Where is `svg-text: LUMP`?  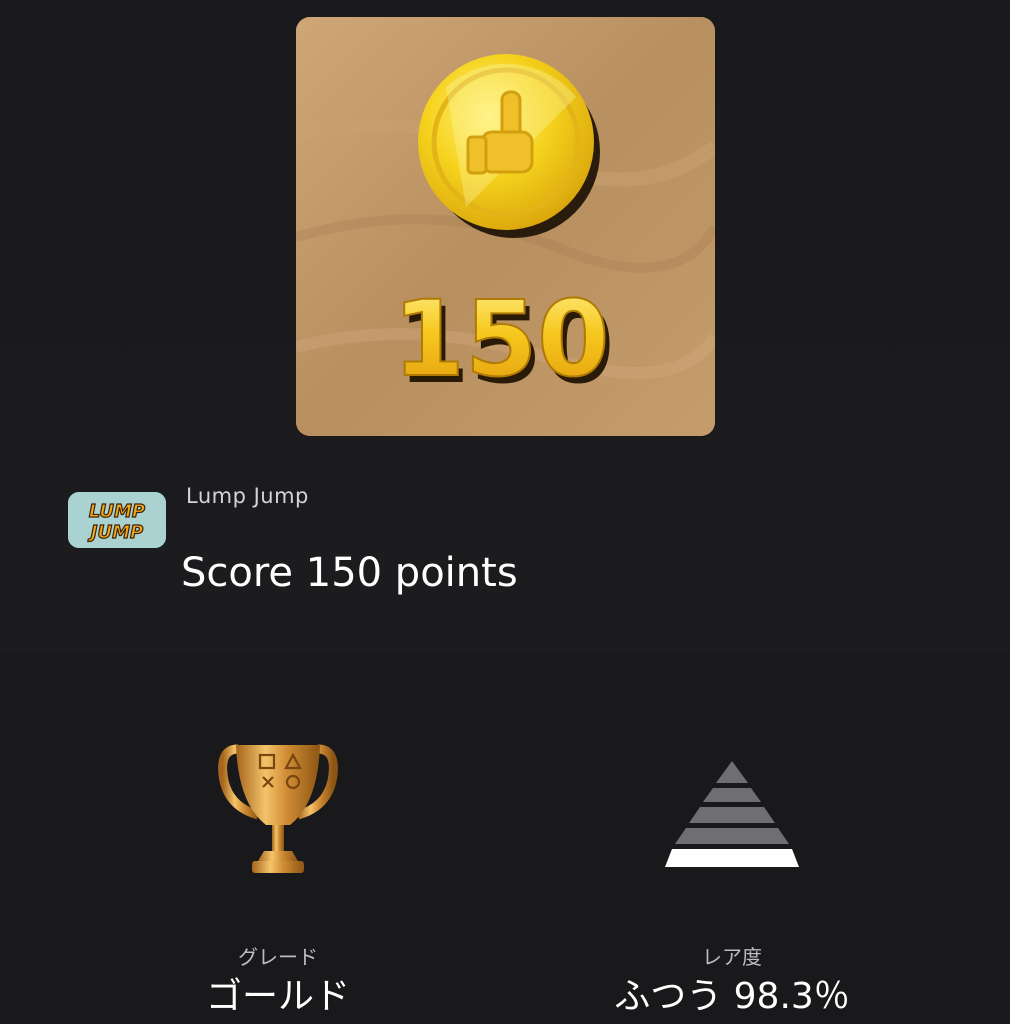 svg-text: LUMP is located at coordinates (117, 511).